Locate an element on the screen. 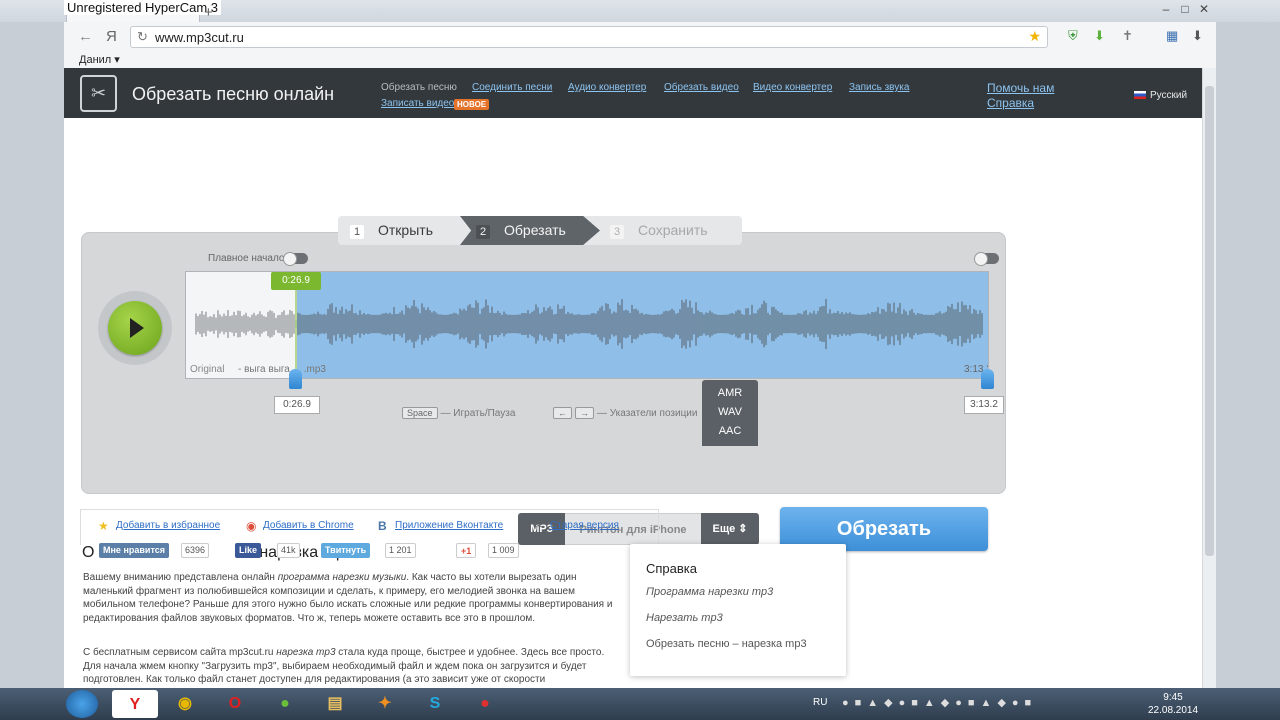 Image resolution: width=1280 pixels, height=720 pixels. help-item: Нарезать mp3 is located at coordinates (684, 618).